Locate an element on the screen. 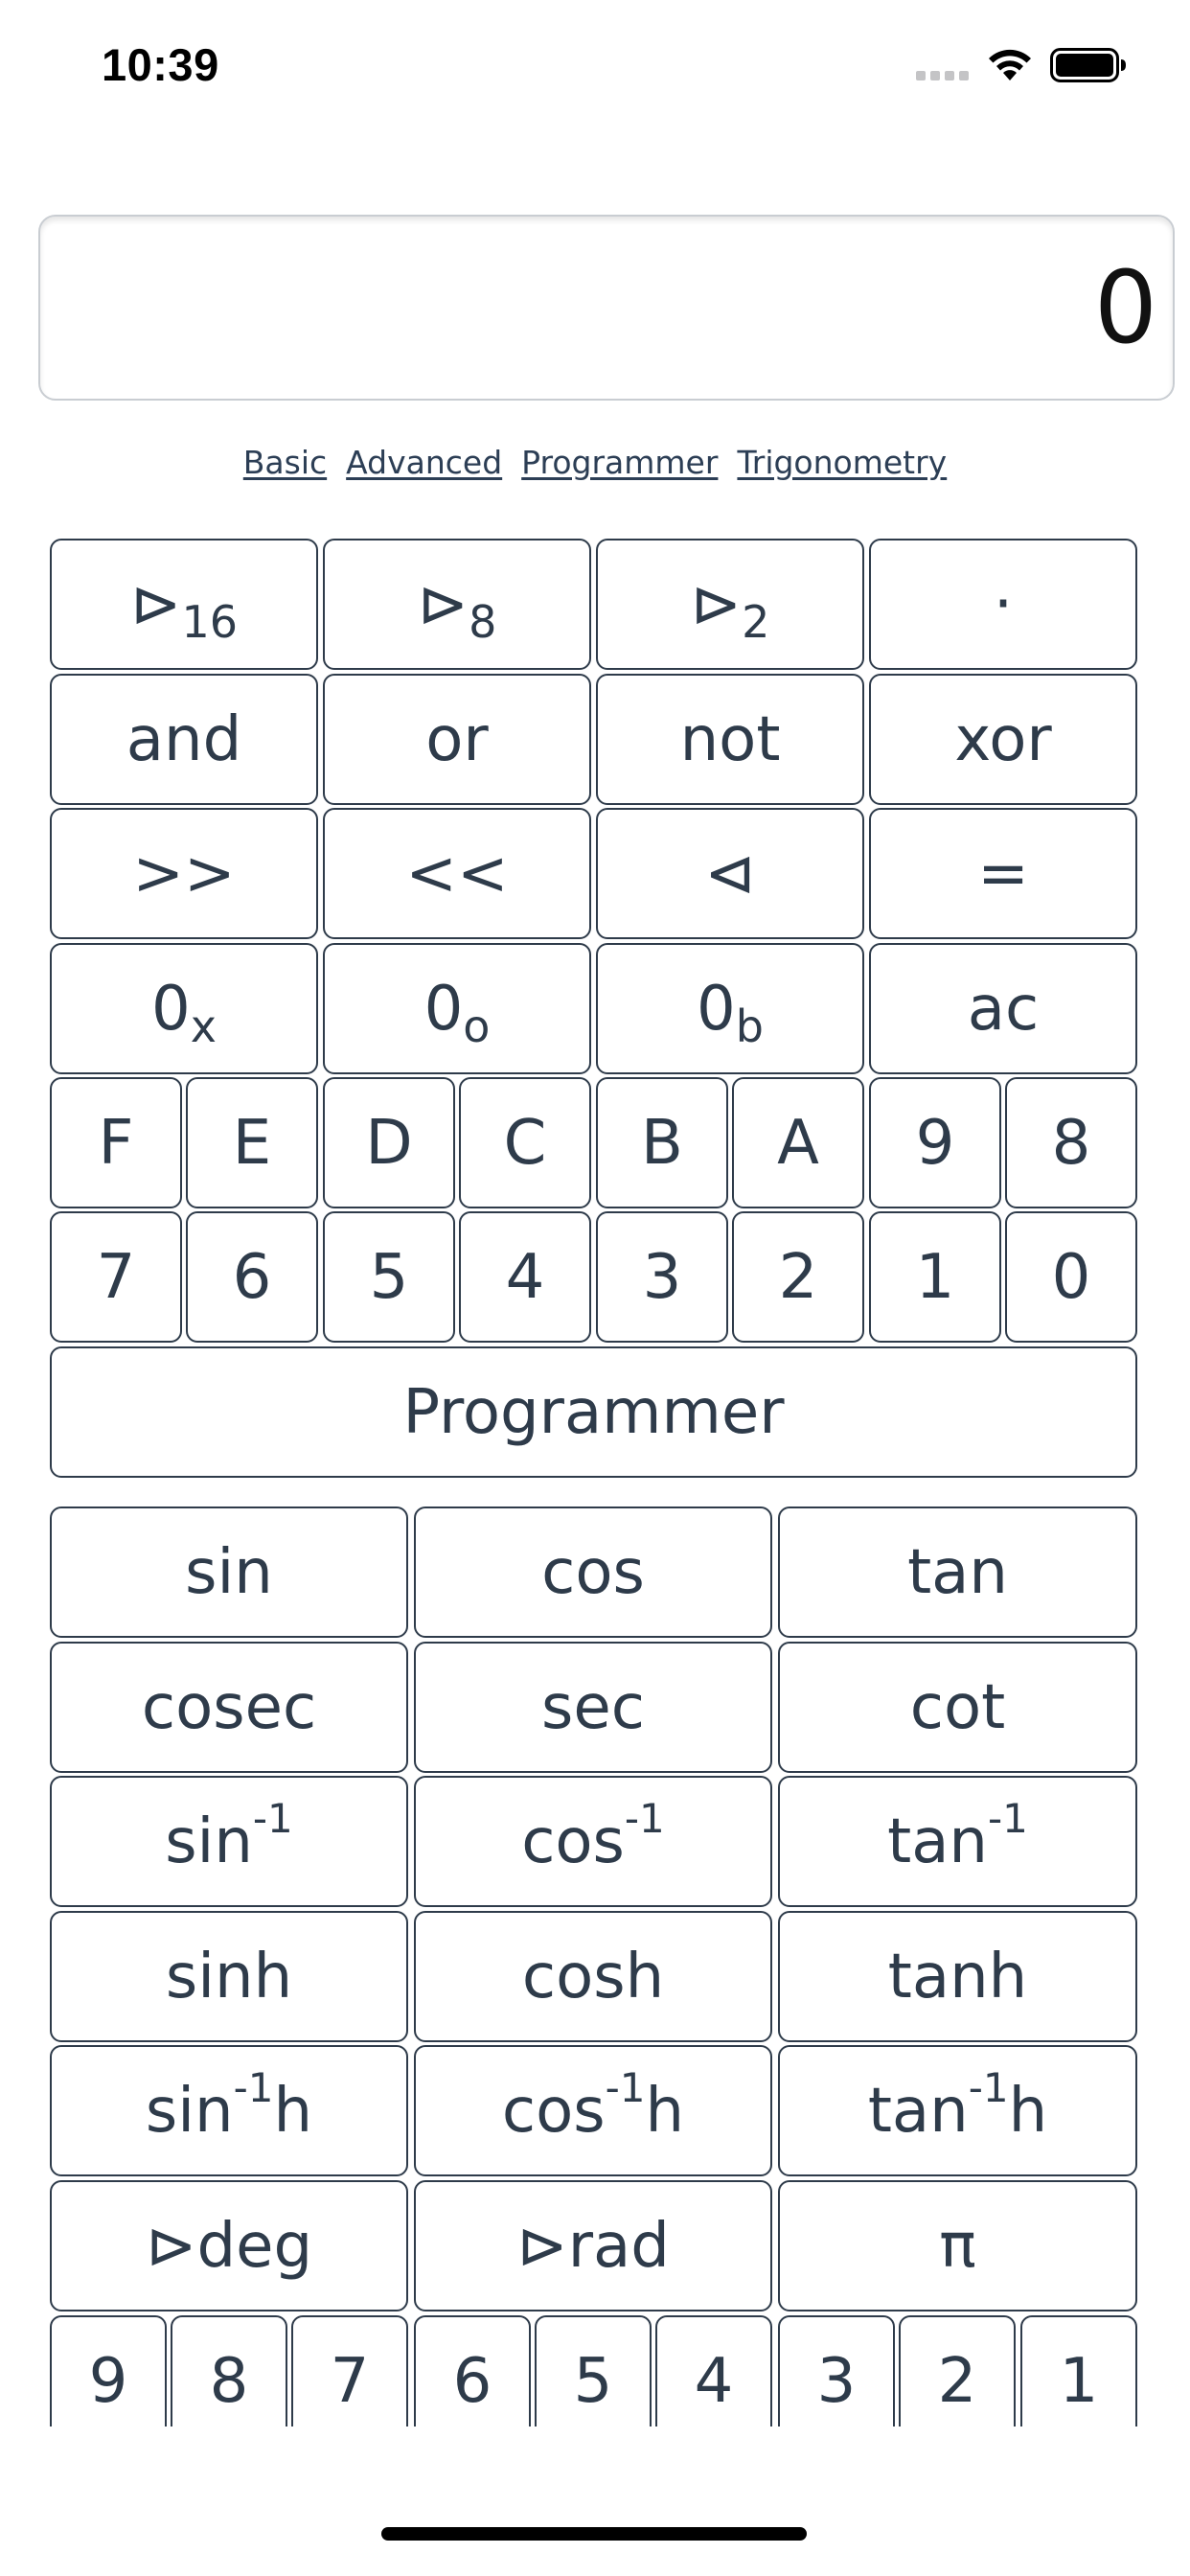  cot-button: cot is located at coordinates (958, 1707).